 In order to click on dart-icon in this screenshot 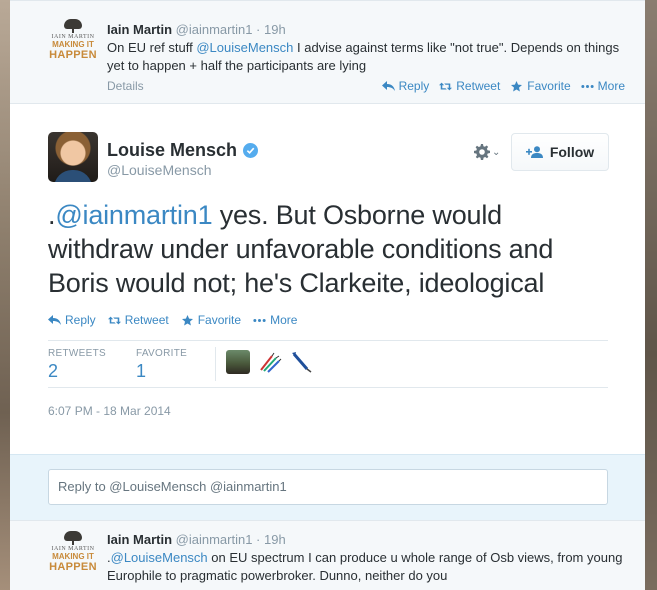, I will do `click(302, 362)`.